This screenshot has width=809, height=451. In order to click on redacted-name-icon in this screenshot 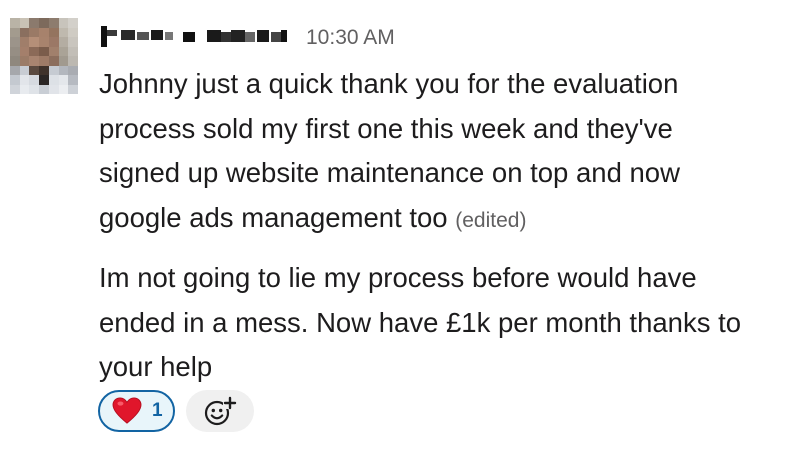, I will do `click(194, 36)`.